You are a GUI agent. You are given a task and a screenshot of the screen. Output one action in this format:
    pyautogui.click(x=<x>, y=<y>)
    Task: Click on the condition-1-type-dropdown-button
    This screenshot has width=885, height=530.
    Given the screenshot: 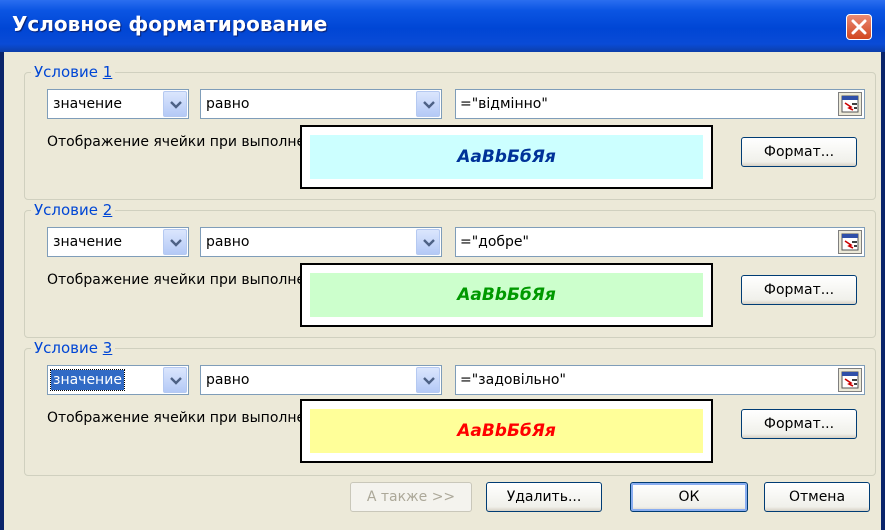 What is the action you would take?
    pyautogui.click(x=175, y=104)
    